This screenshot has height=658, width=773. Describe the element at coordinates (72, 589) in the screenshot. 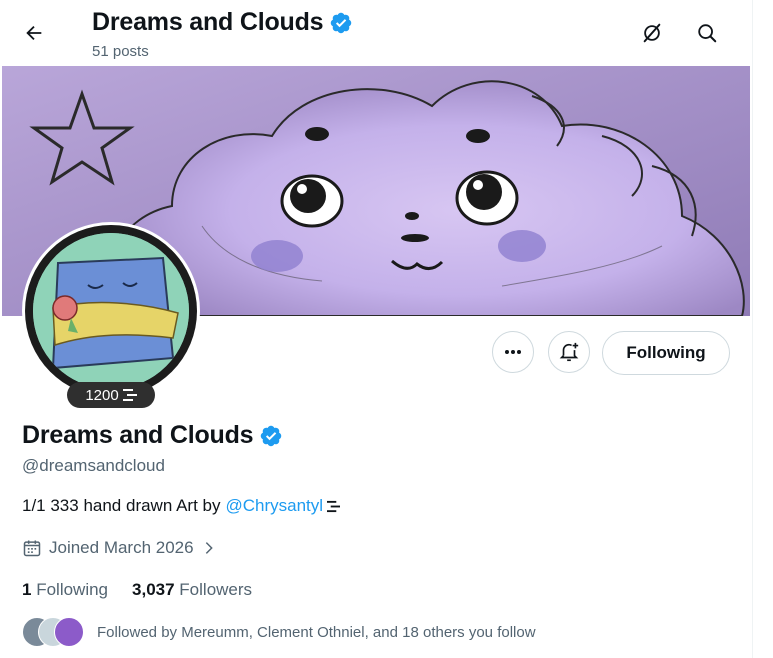

I see `following-label: Following` at that location.